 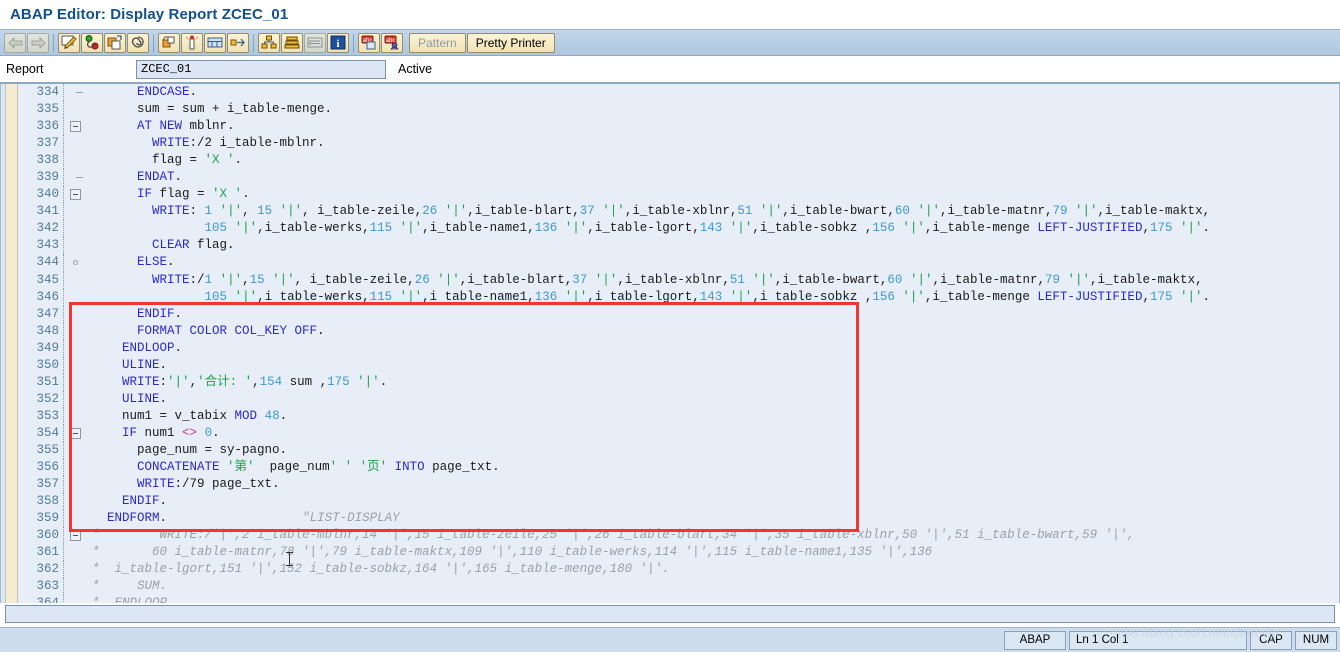 I want to click on pencil-edit-icon, so click(x=69, y=42).